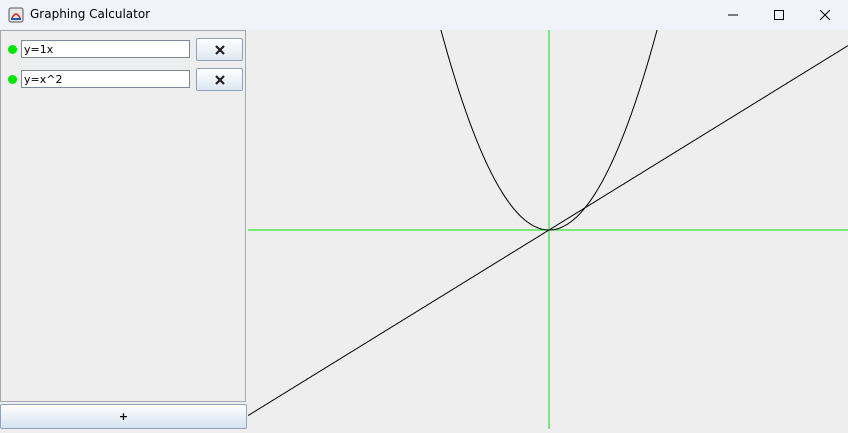  Describe the element at coordinates (424, 15) in the screenshot. I see `title-bar: Graphing Calculator` at that location.